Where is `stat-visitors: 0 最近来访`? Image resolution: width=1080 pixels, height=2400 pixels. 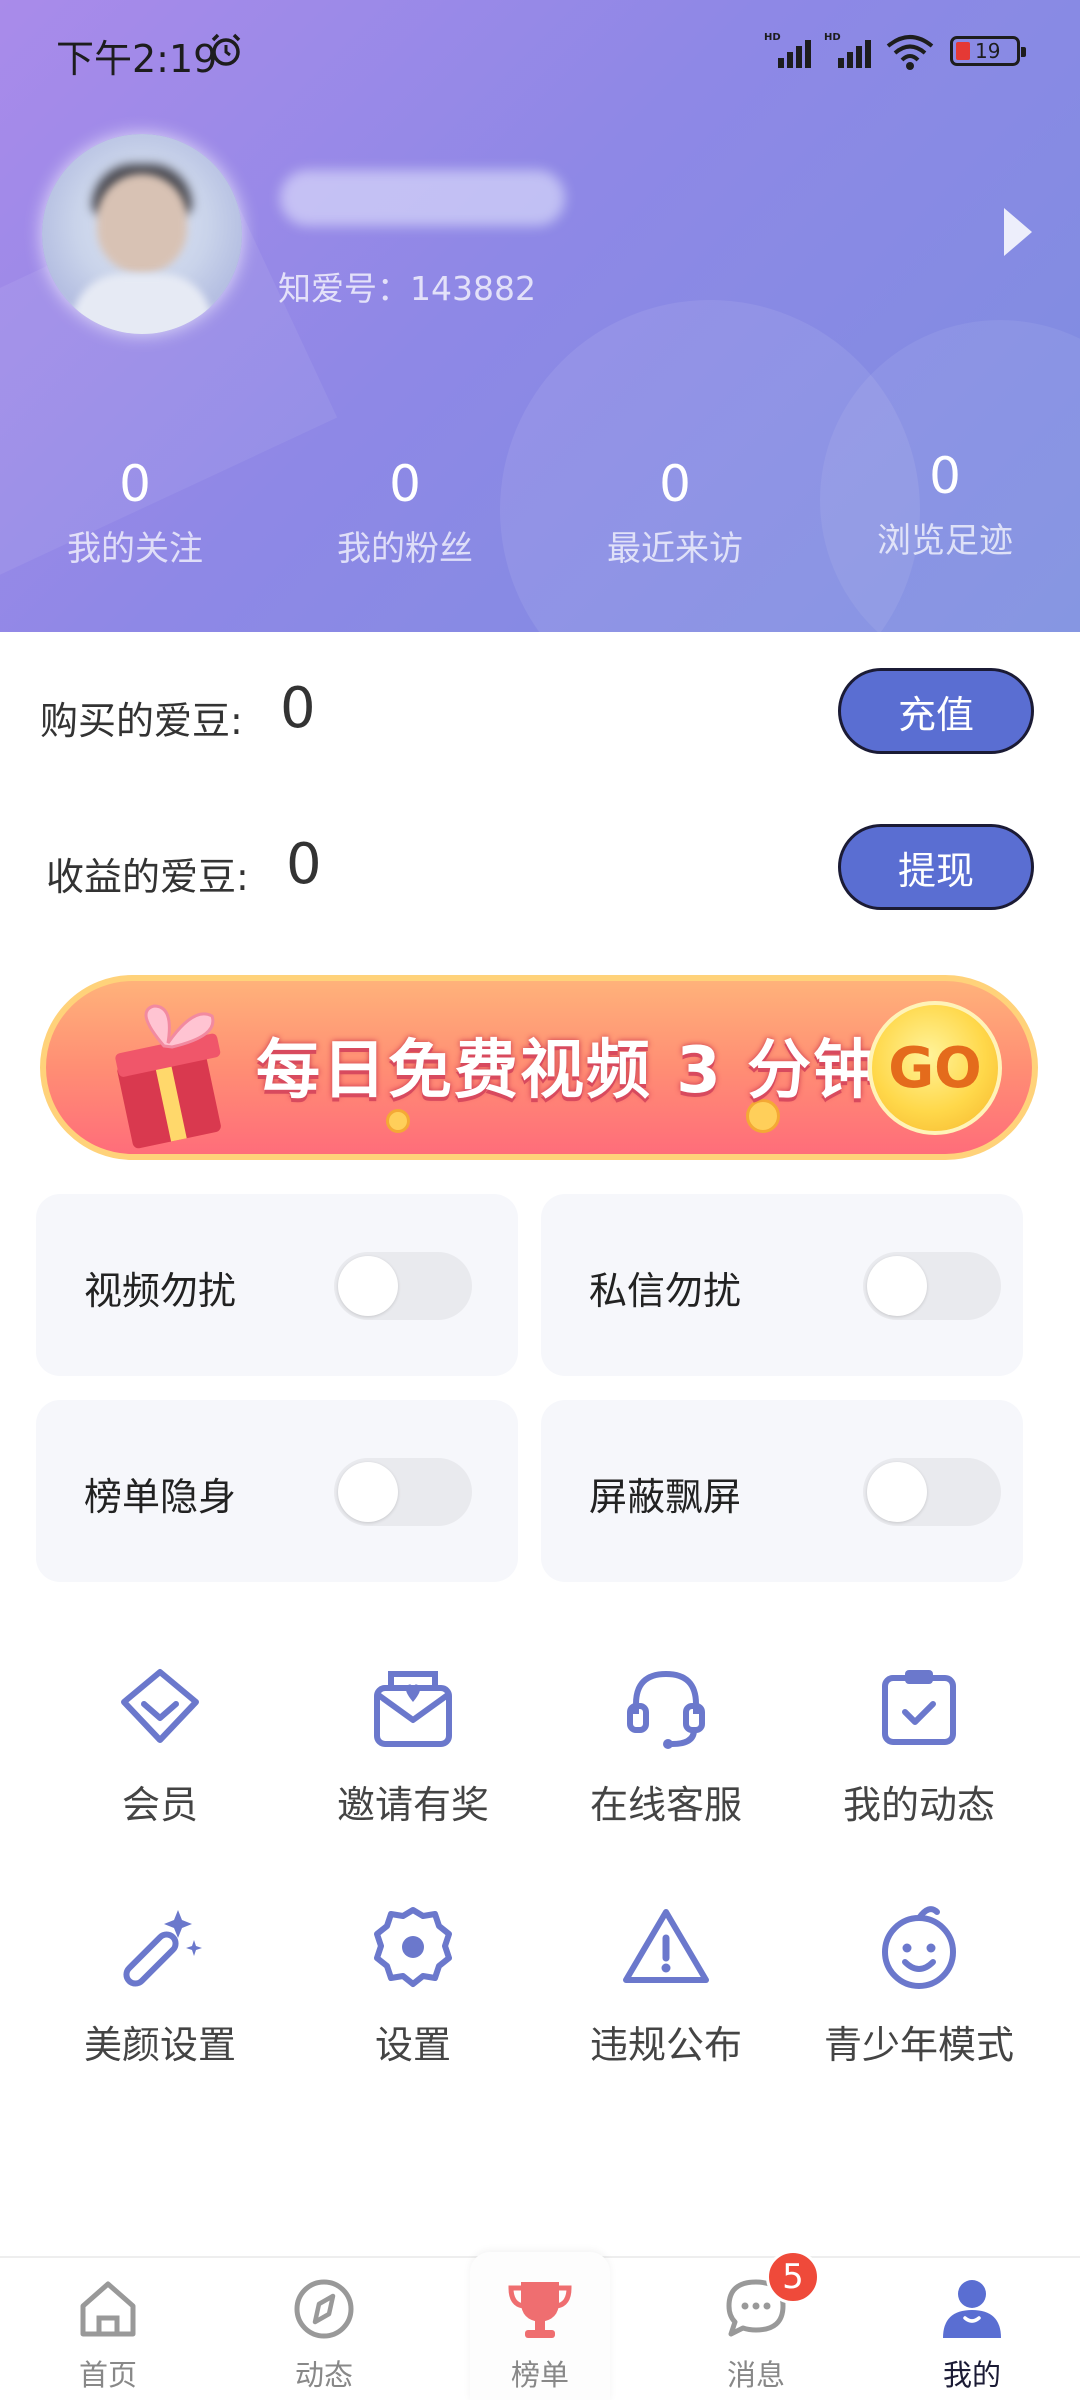 stat-visitors: 0 最近来访 is located at coordinates (675, 512).